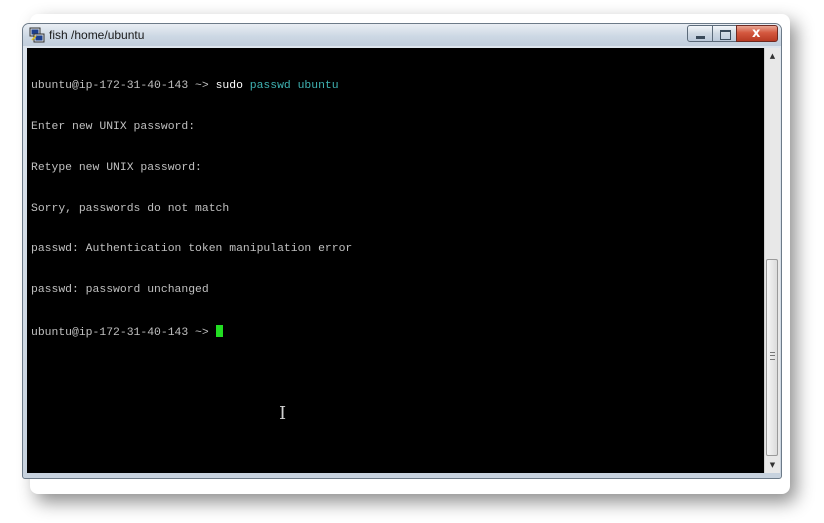 Image resolution: width=824 pixels, height=523 pixels. I want to click on ibeam-cursor-icon: I, so click(283, 413).